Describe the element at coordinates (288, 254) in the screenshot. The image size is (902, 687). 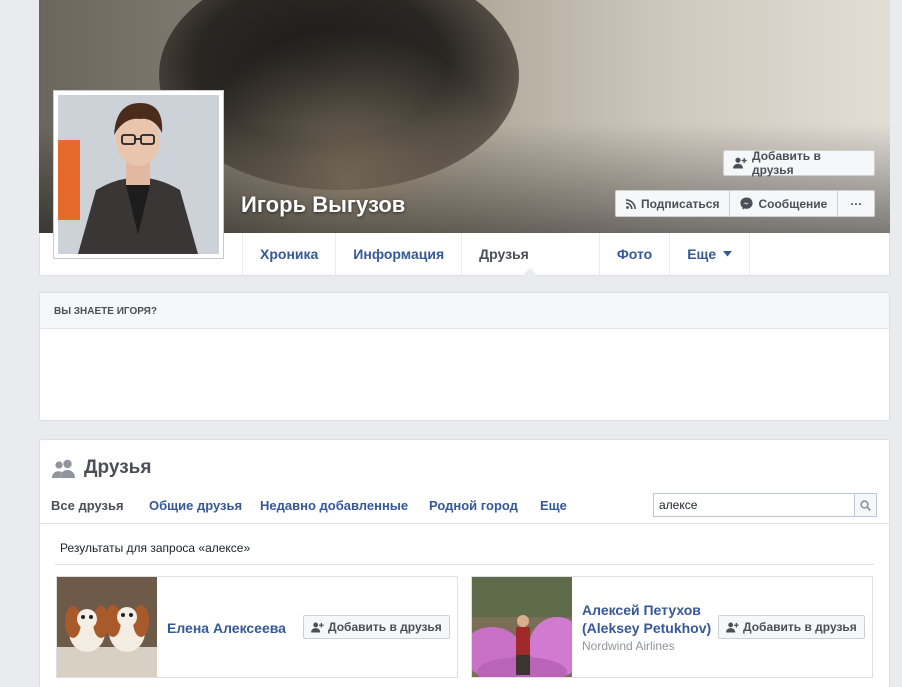
I see `tab-timeline: Хроника` at that location.